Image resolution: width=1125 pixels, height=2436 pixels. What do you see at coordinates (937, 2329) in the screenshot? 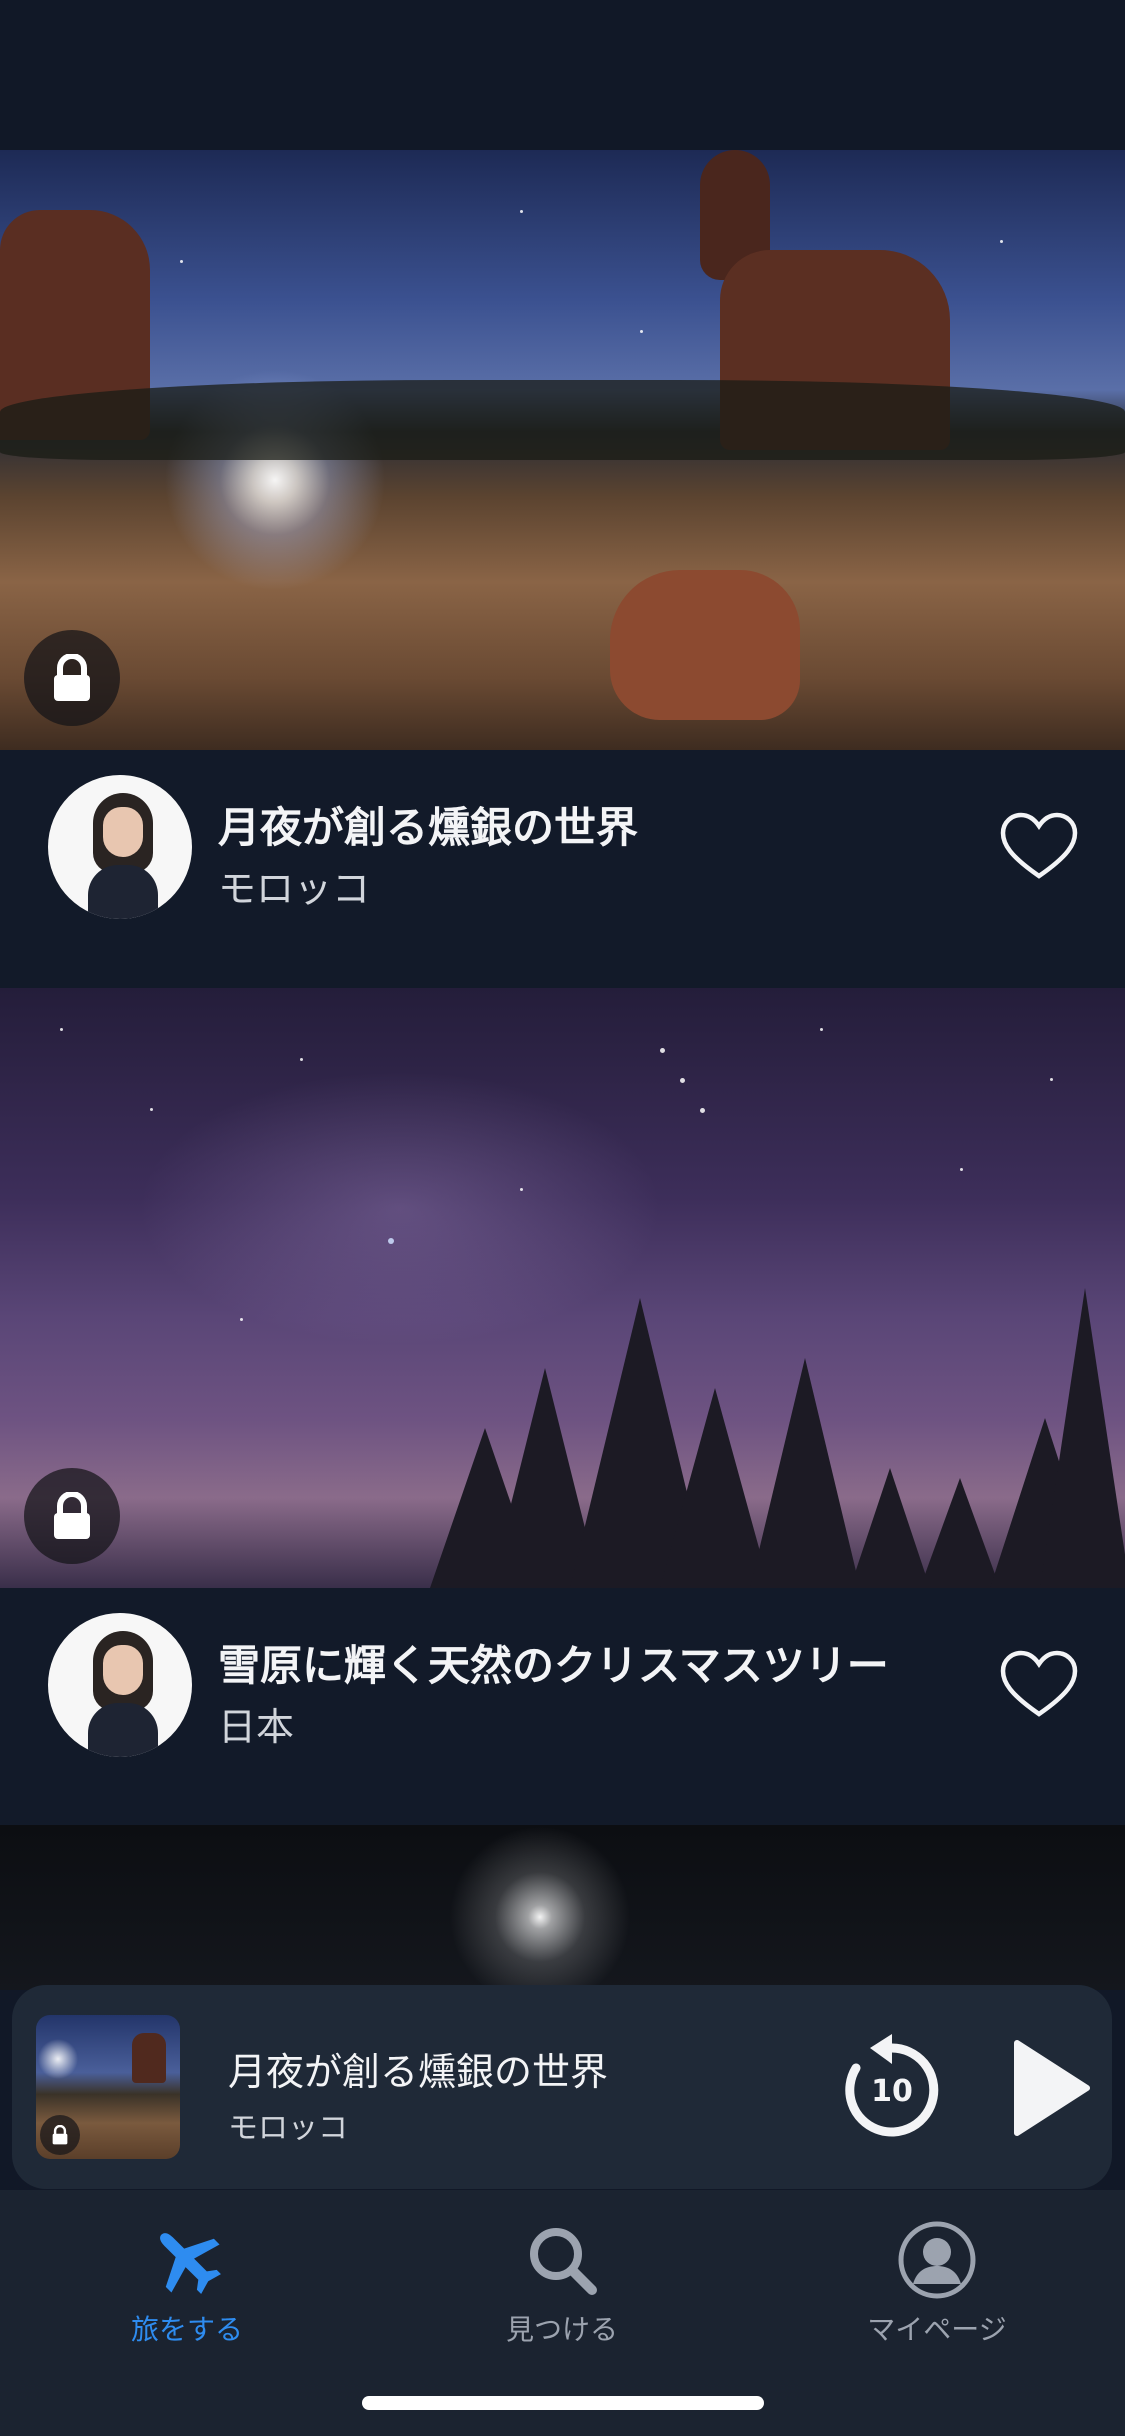
I see `tab-label: マイページ` at bounding box center [937, 2329].